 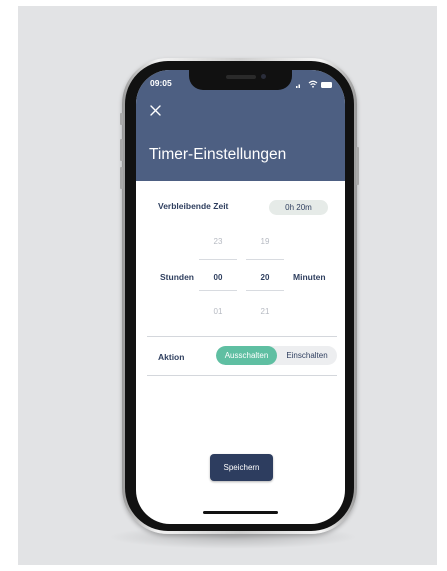 What do you see at coordinates (265, 241) in the screenshot?
I see `minutes-option: 19` at bounding box center [265, 241].